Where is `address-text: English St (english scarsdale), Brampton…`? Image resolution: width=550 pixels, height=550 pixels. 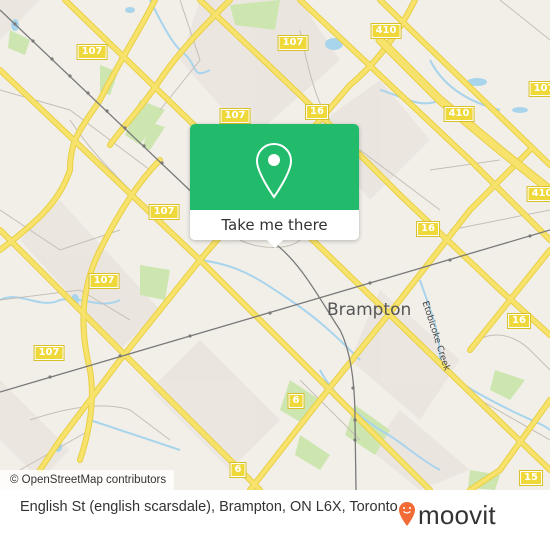
address-text: English St (english scarsdale), Brampton… is located at coordinates (209, 507).